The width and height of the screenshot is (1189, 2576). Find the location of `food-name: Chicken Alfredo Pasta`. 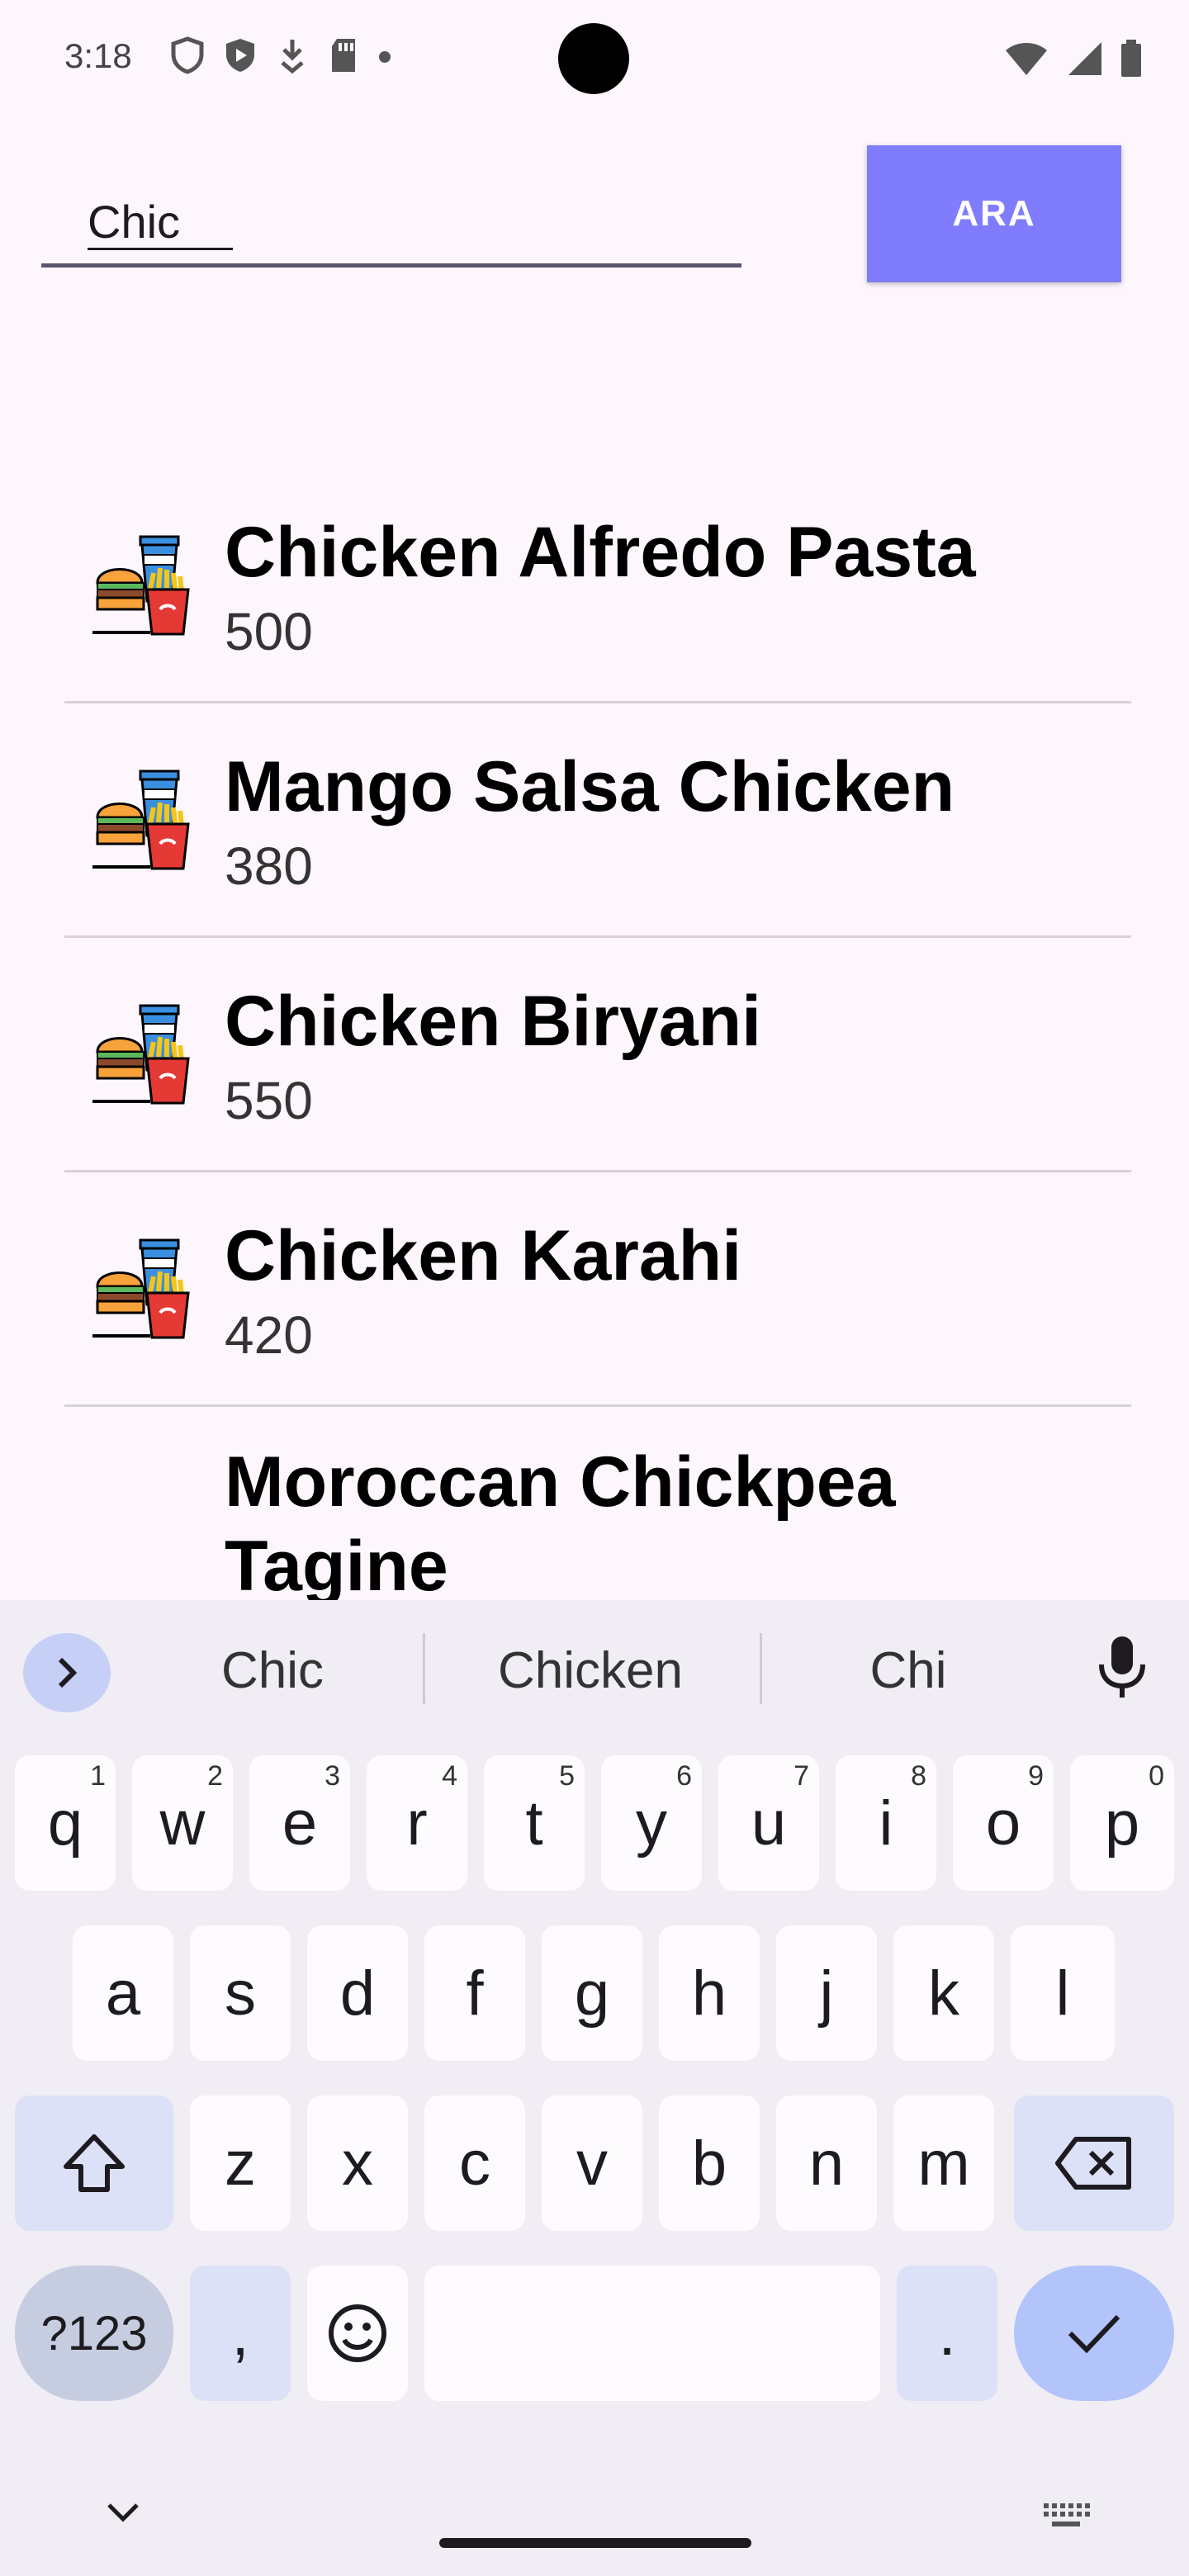

food-name: Chicken Alfredo Pasta is located at coordinates (600, 552).